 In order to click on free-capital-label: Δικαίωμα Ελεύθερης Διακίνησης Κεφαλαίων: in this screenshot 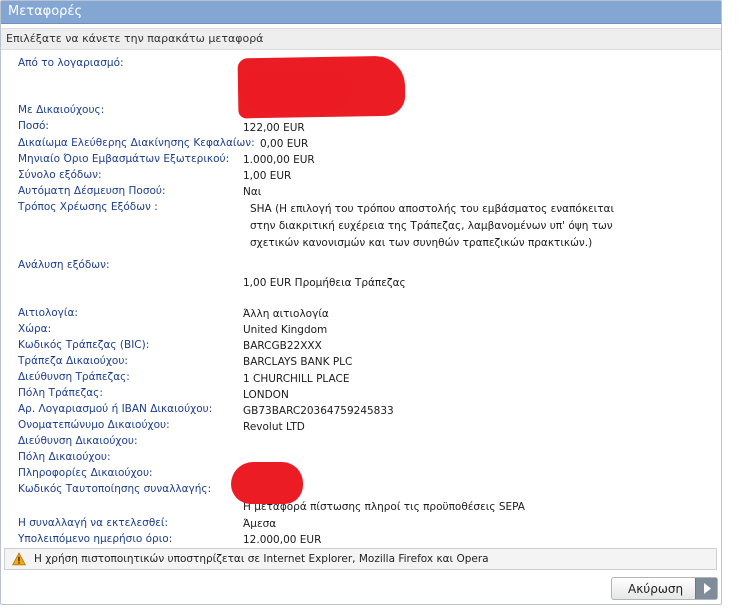, I will do `click(136, 143)`.